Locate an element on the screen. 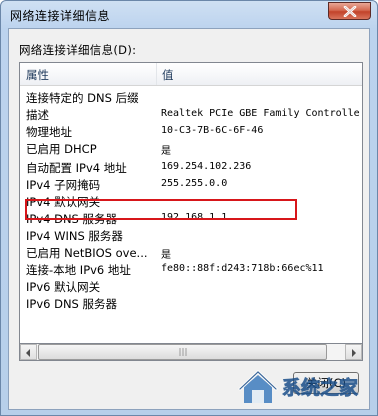 The height and width of the screenshot is (416, 378). property-name: IPv4 WINS 服务器 is located at coordinates (74, 236).